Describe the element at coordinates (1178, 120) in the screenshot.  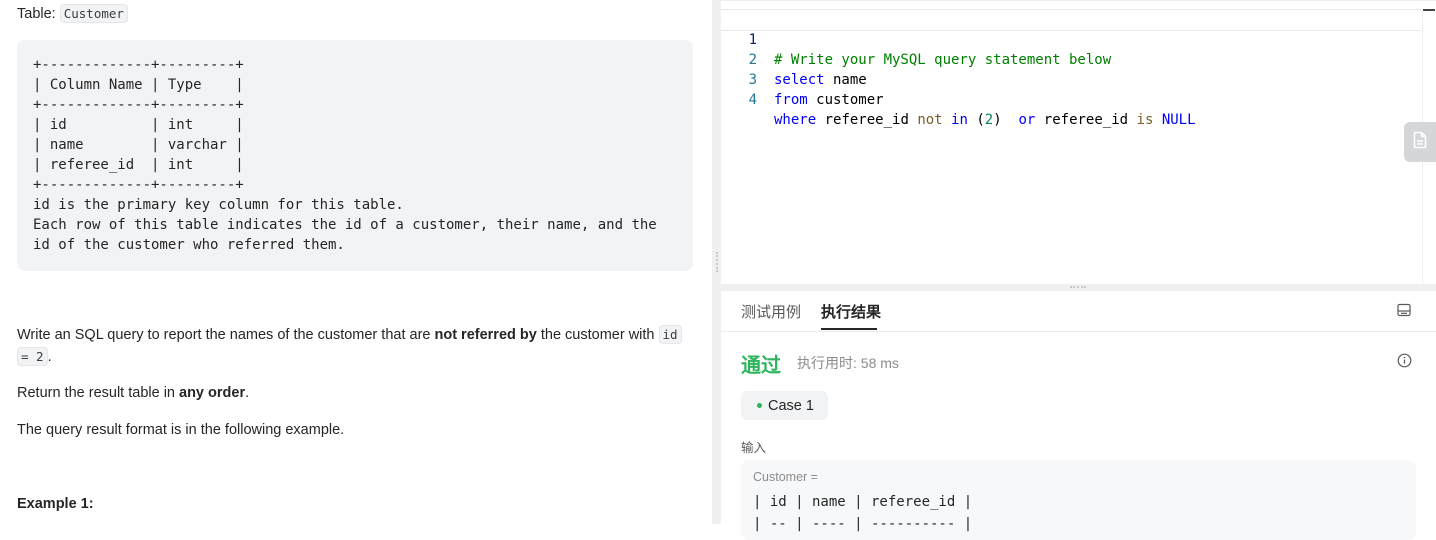
I see `keyword-token: NULL` at that location.